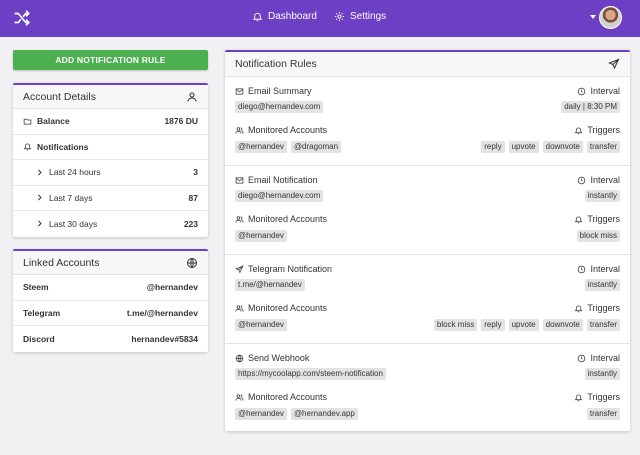 The width and height of the screenshot is (640, 455). I want to click on linked-label: Steem, so click(36, 287).